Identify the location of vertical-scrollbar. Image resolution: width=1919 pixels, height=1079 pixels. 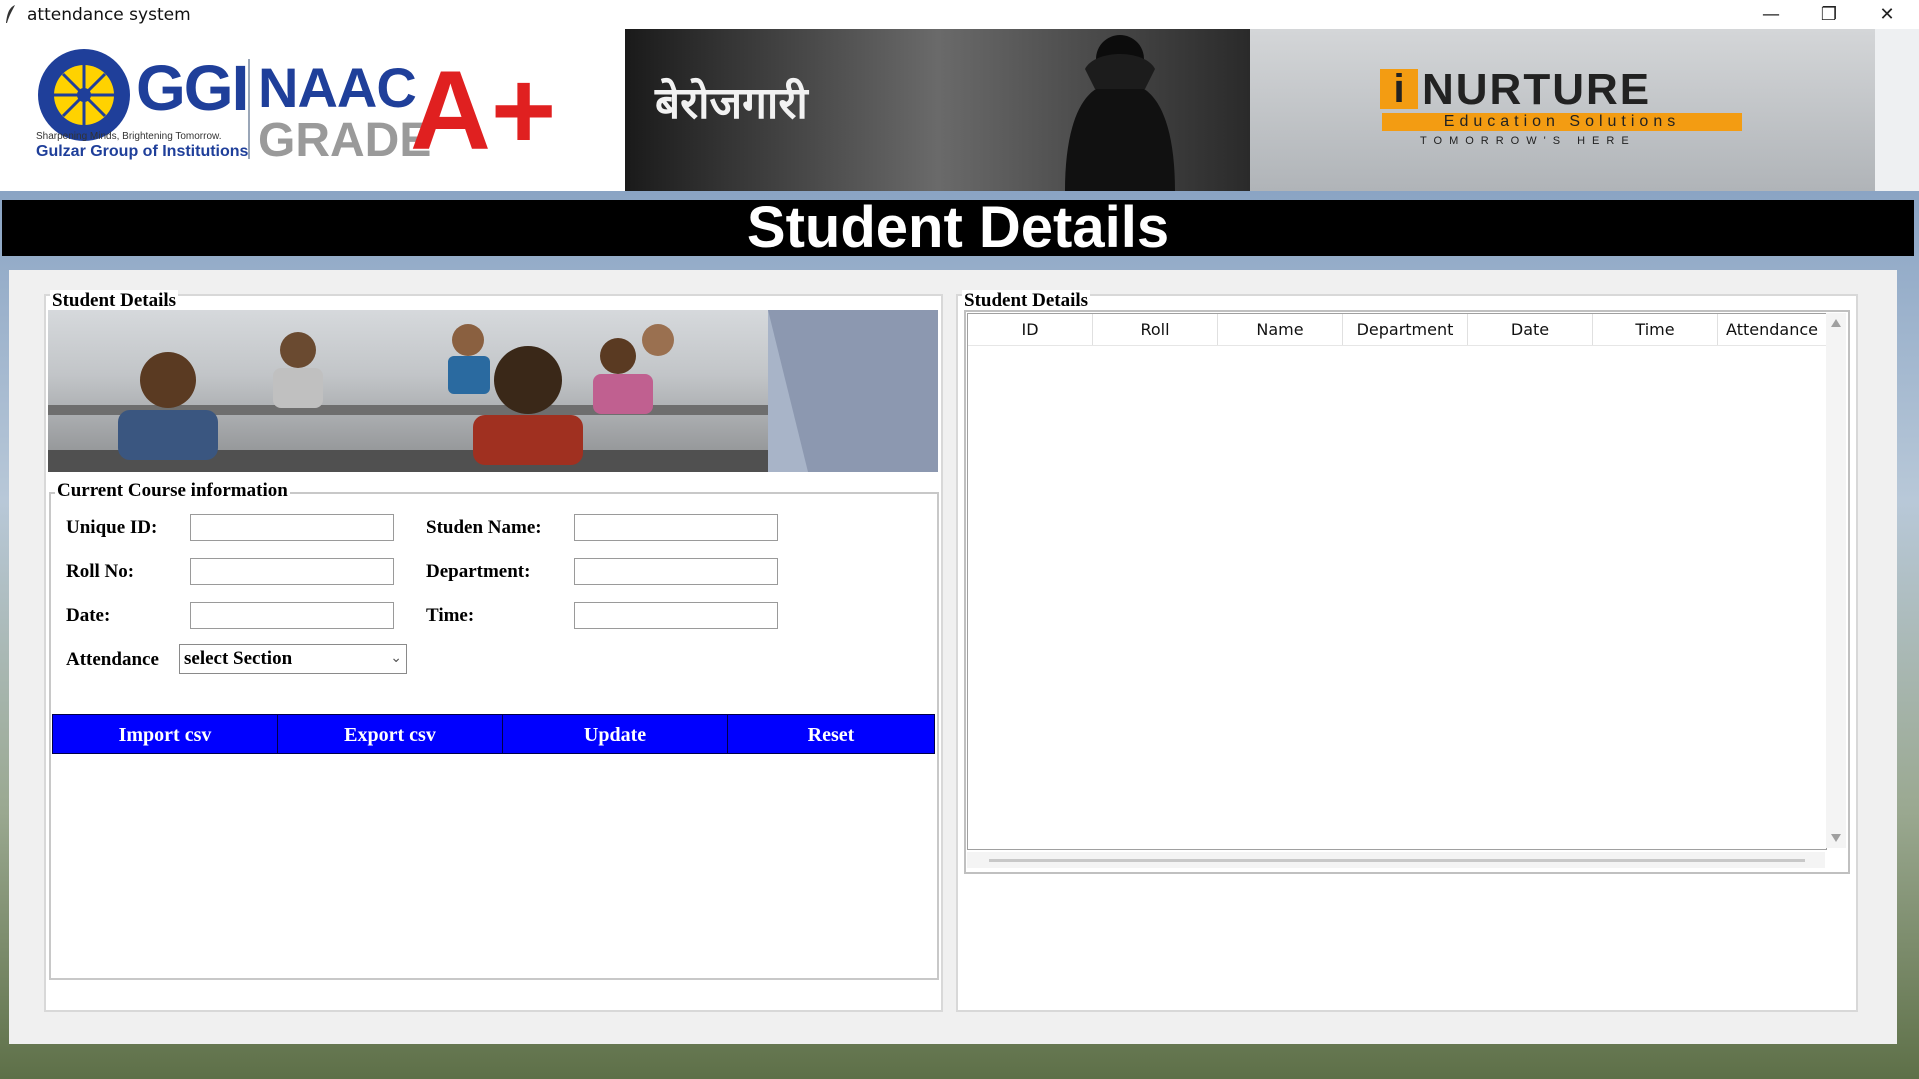
(1836, 580).